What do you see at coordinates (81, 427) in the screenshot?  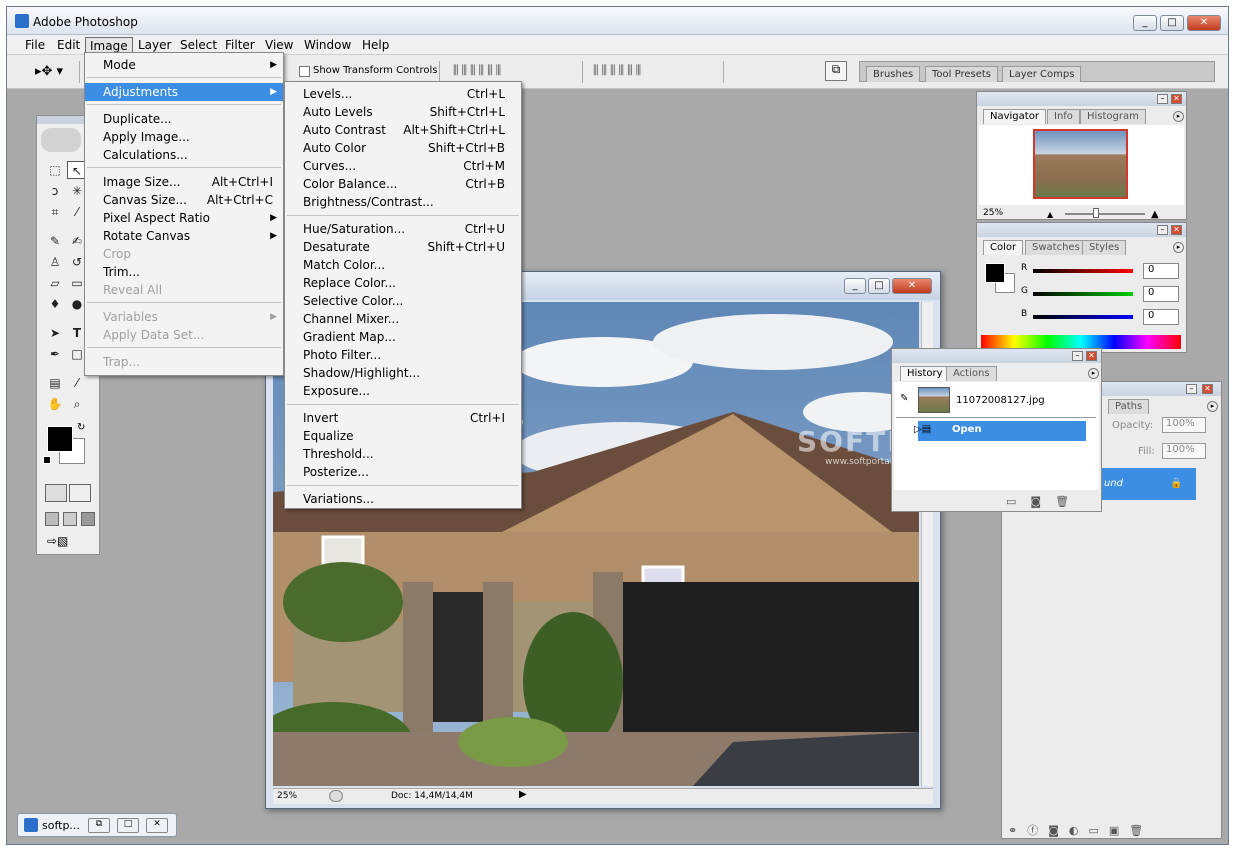 I see `swap-colors-icon: ↻` at bounding box center [81, 427].